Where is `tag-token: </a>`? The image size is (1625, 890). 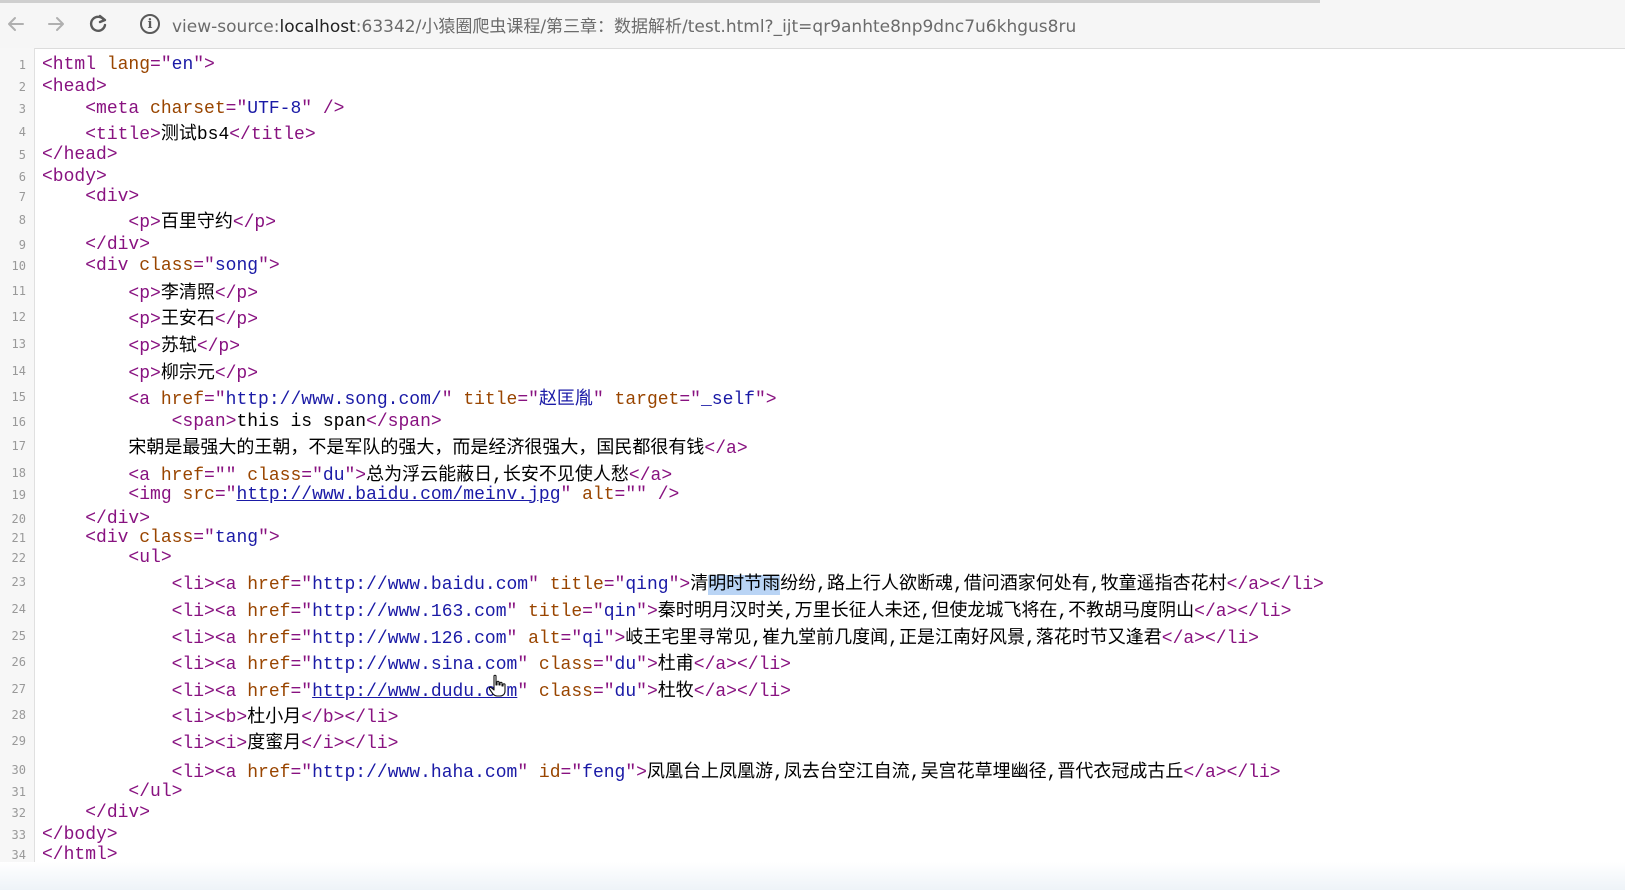 tag-token: </a> is located at coordinates (726, 448).